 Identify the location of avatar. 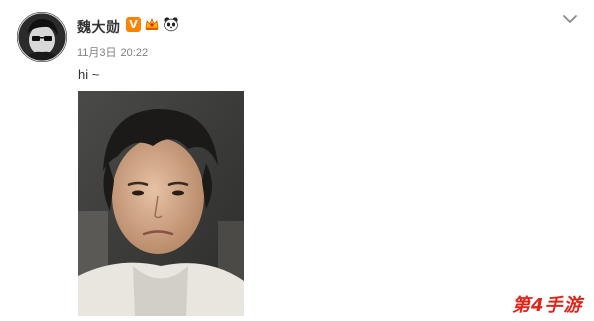
(42, 37).